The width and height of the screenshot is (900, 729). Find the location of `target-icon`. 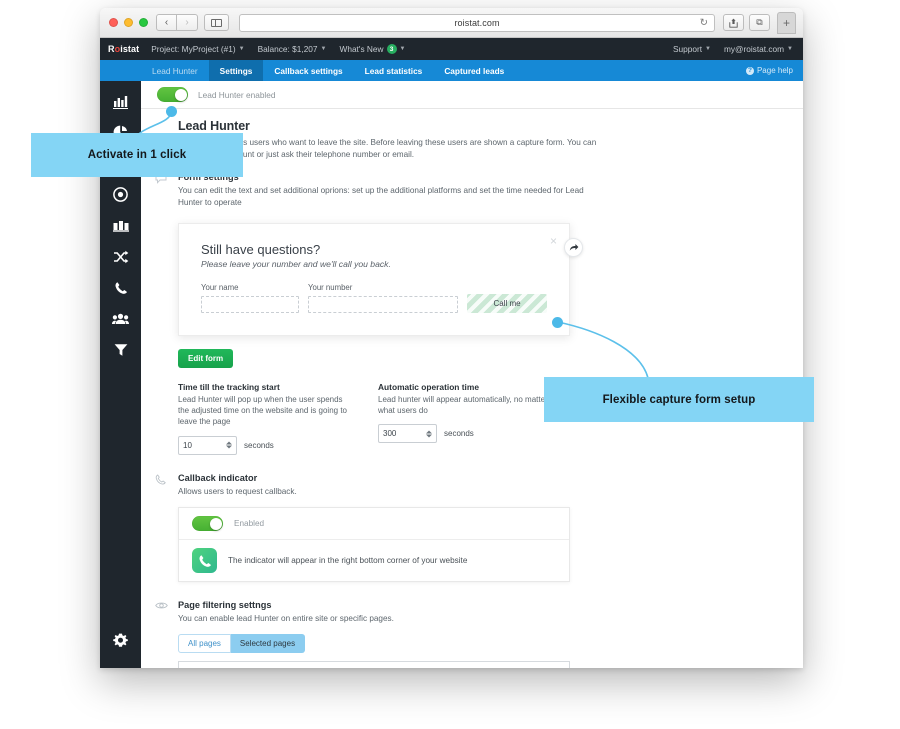

target-icon is located at coordinates (120, 194).